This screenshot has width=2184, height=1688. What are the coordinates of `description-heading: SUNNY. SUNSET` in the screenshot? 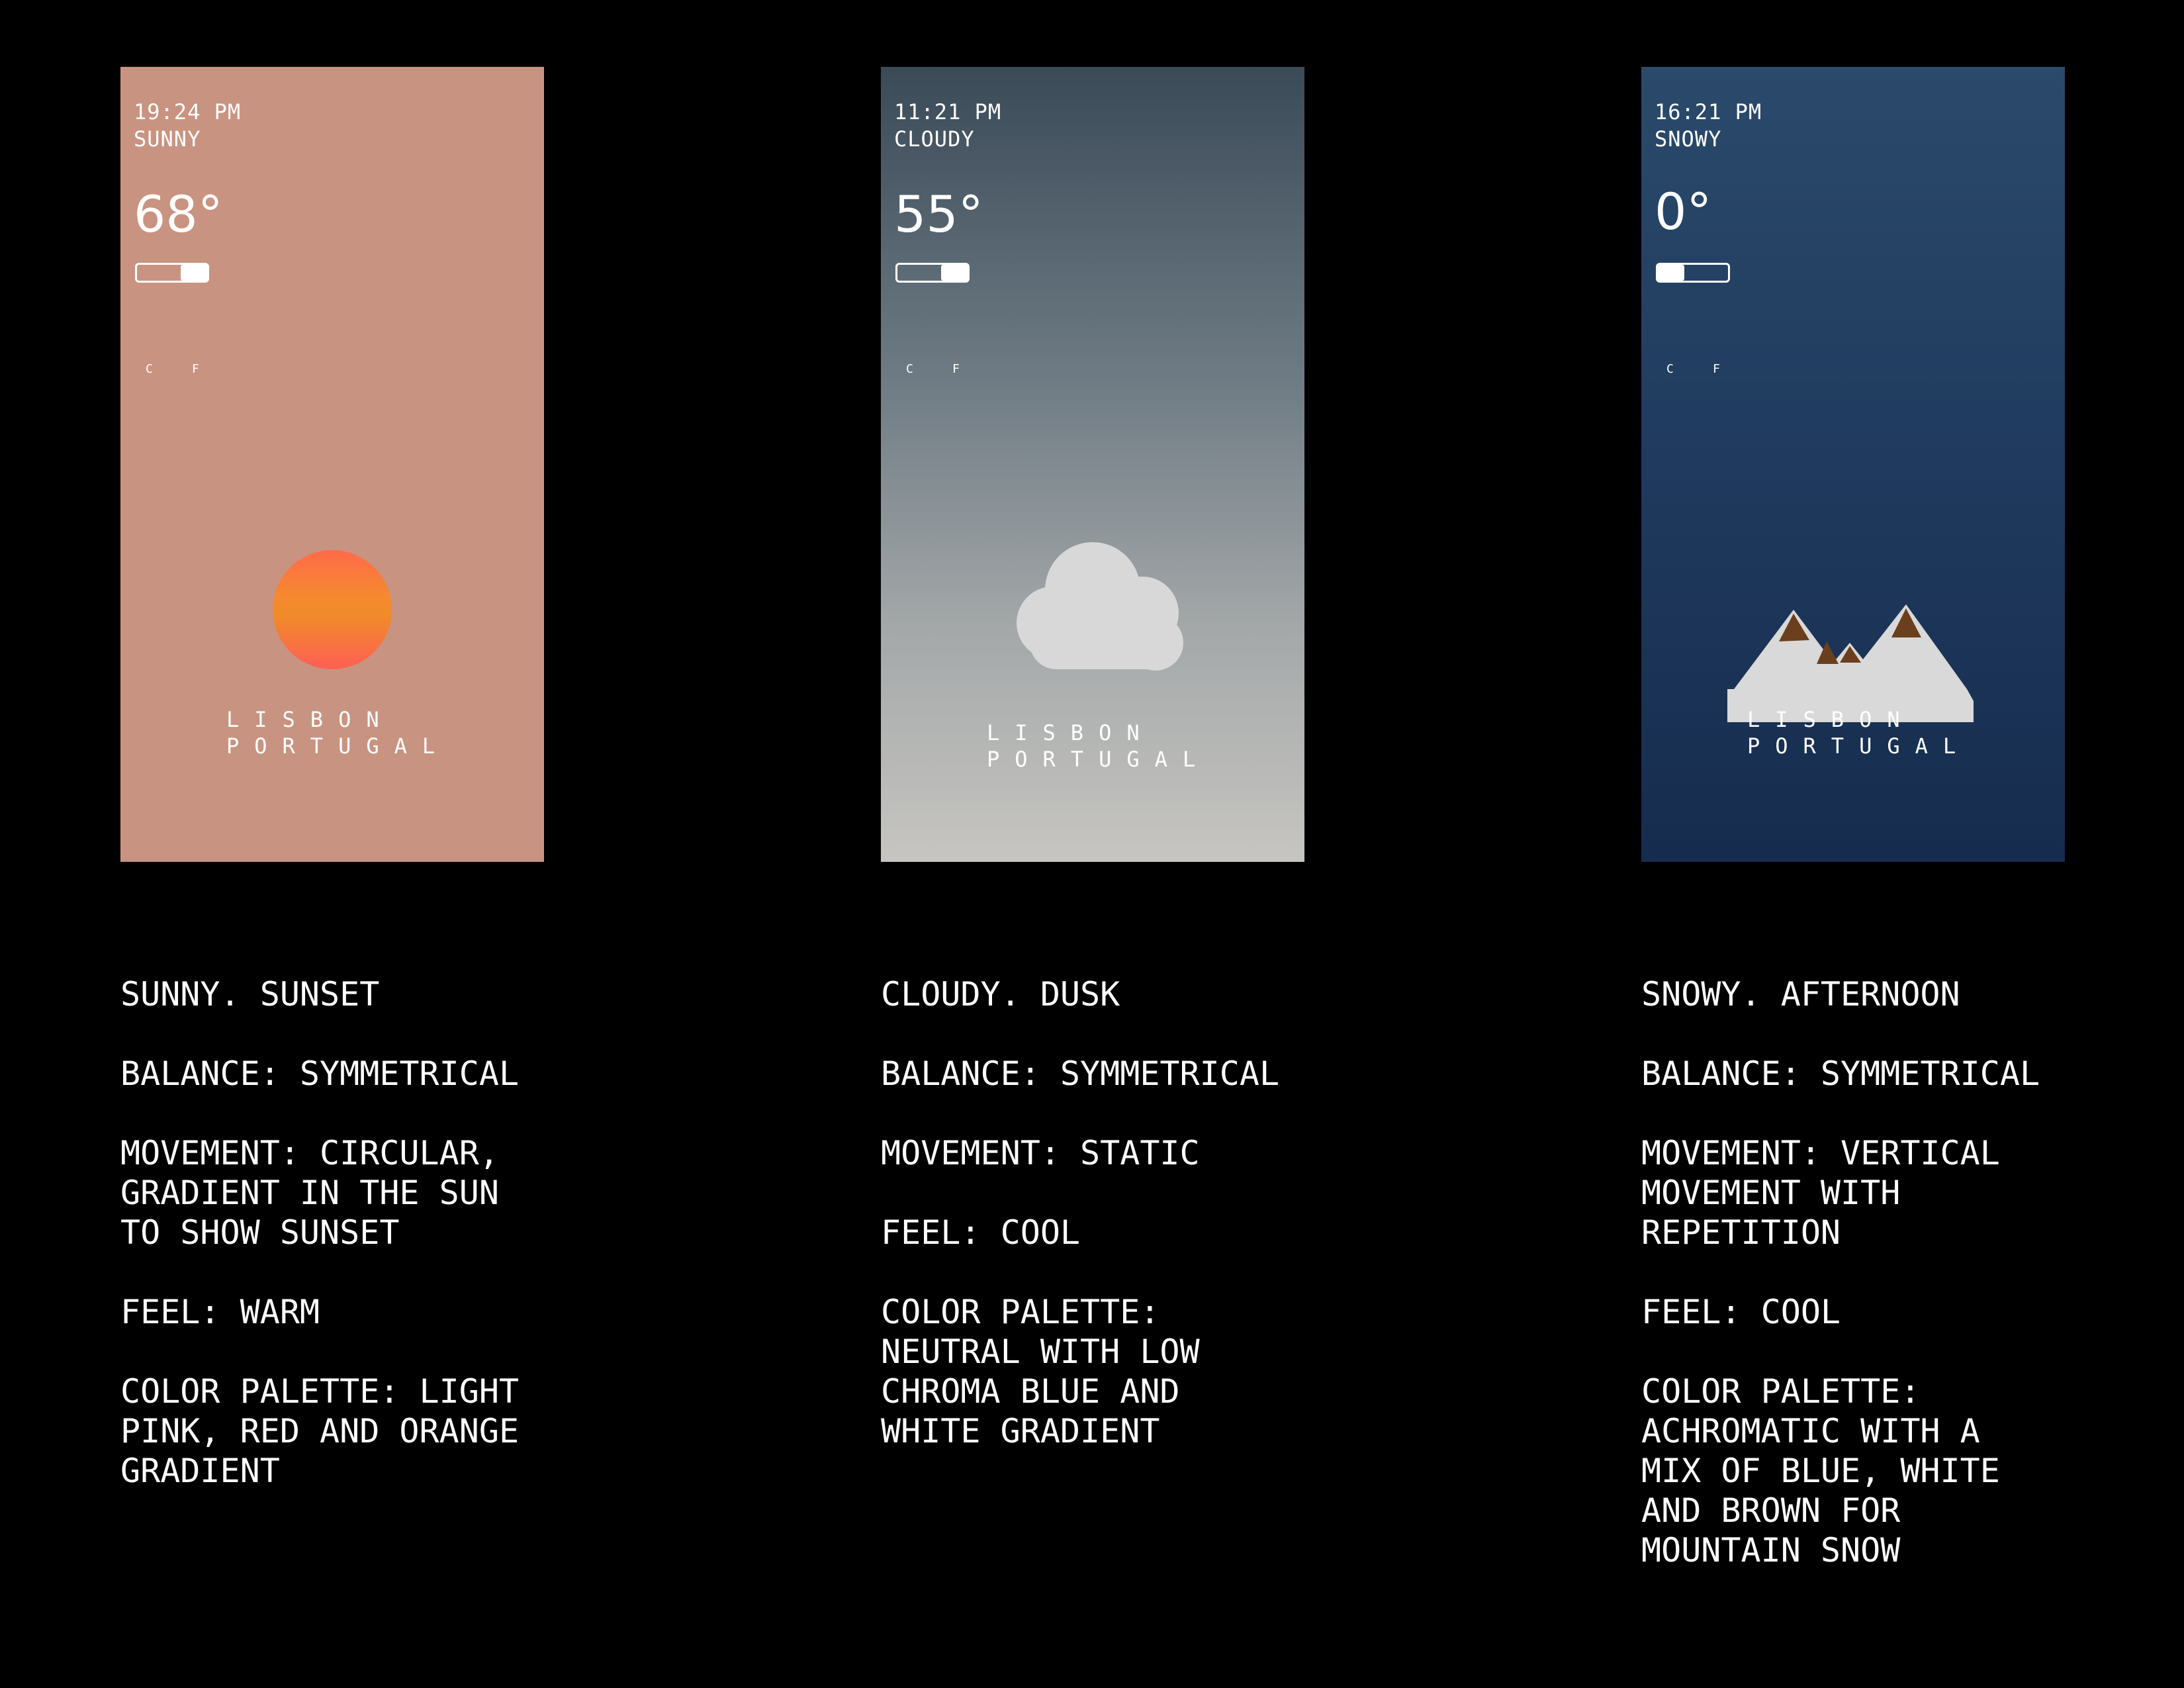 It's located at (250, 994).